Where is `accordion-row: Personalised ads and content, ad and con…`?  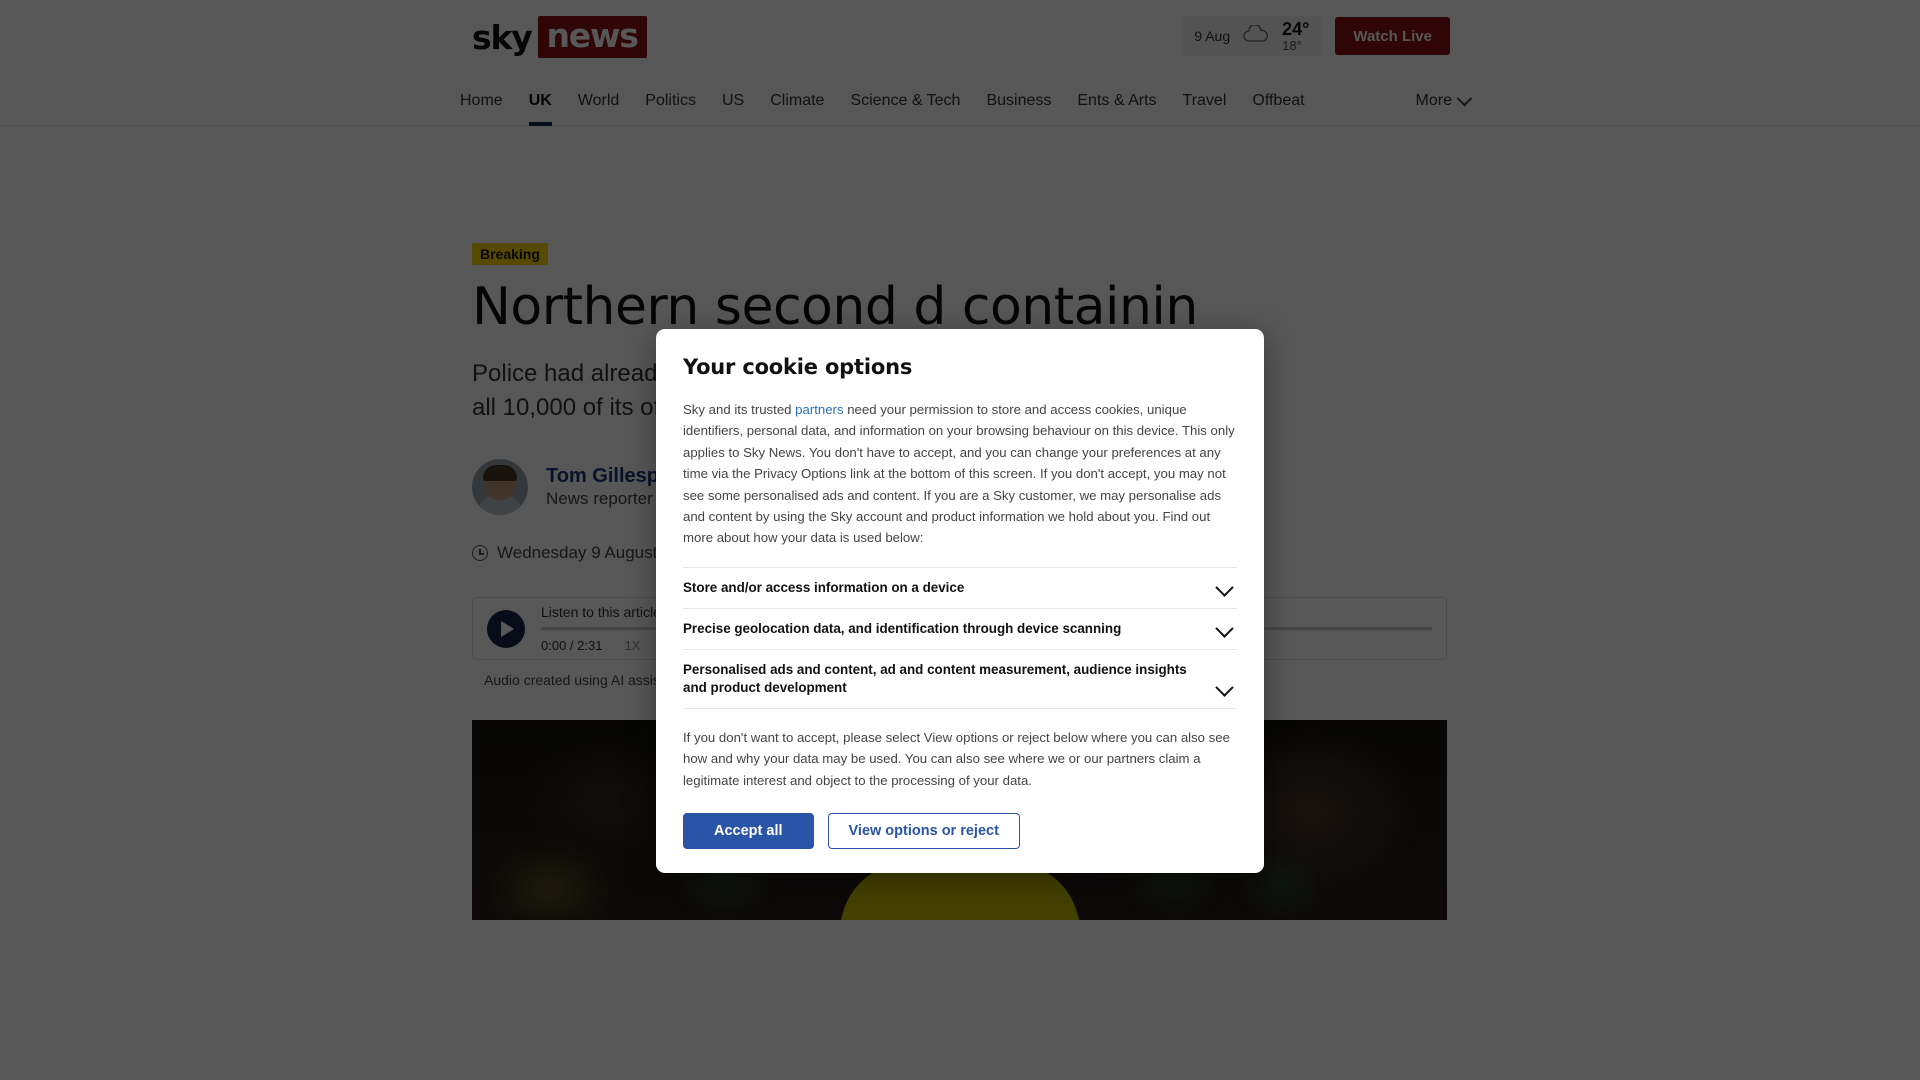 accordion-row: Personalised ads and content, ad and con… is located at coordinates (960, 679).